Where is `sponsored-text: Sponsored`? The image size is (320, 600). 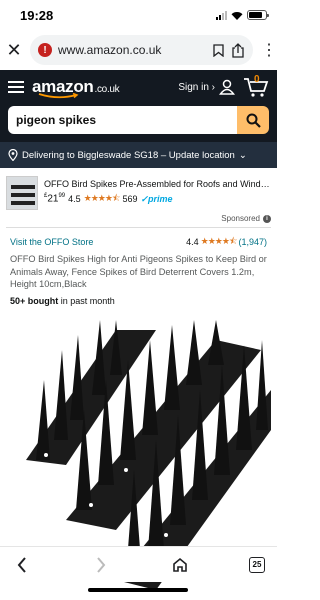
sponsored-text: Sponsored is located at coordinates (240, 218).